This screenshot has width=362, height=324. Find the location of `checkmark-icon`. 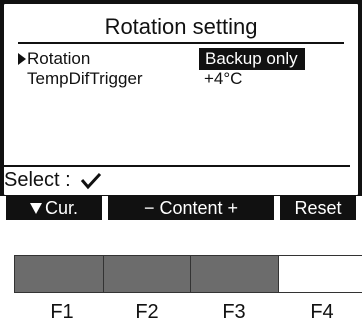

checkmark-icon is located at coordinates (91, 180).